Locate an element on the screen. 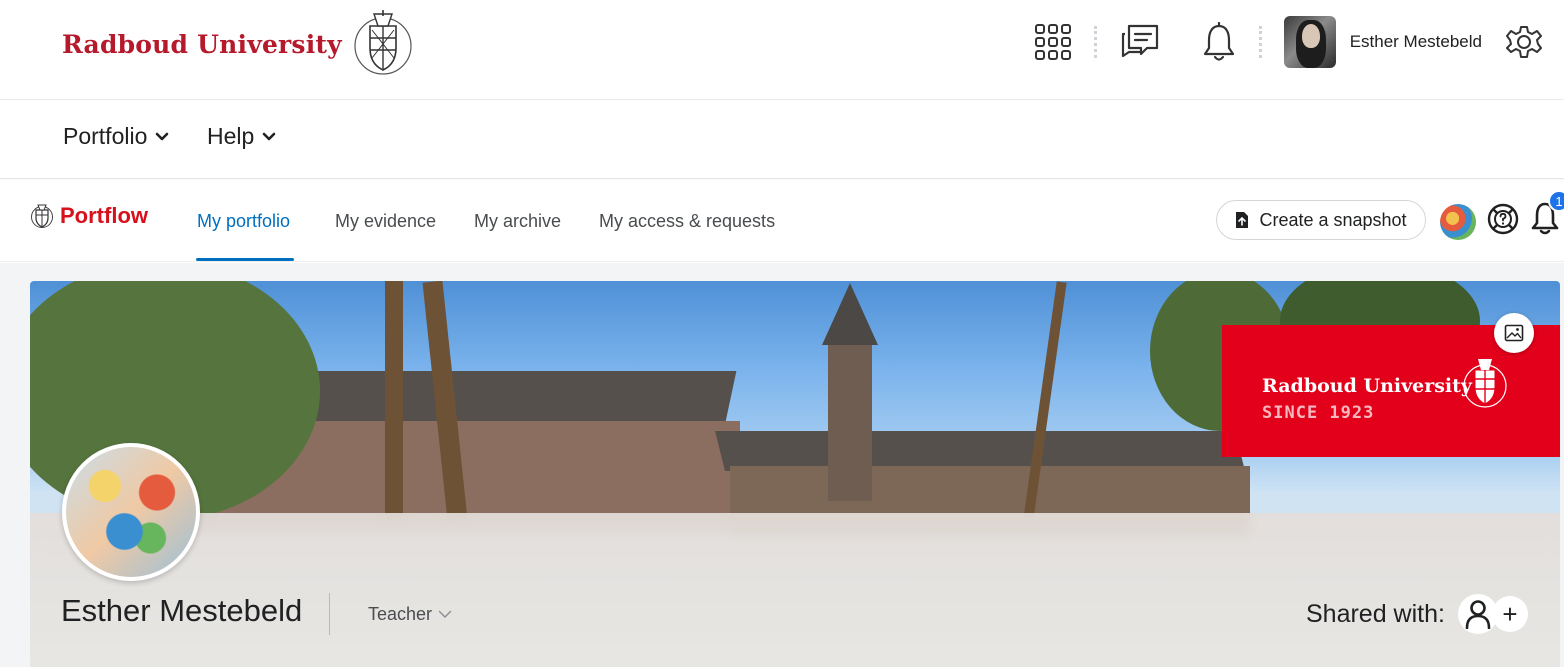 The width and height of the screenshot is (1564, 667). notification-badge: 1 is located at coordinates (1556, 201).